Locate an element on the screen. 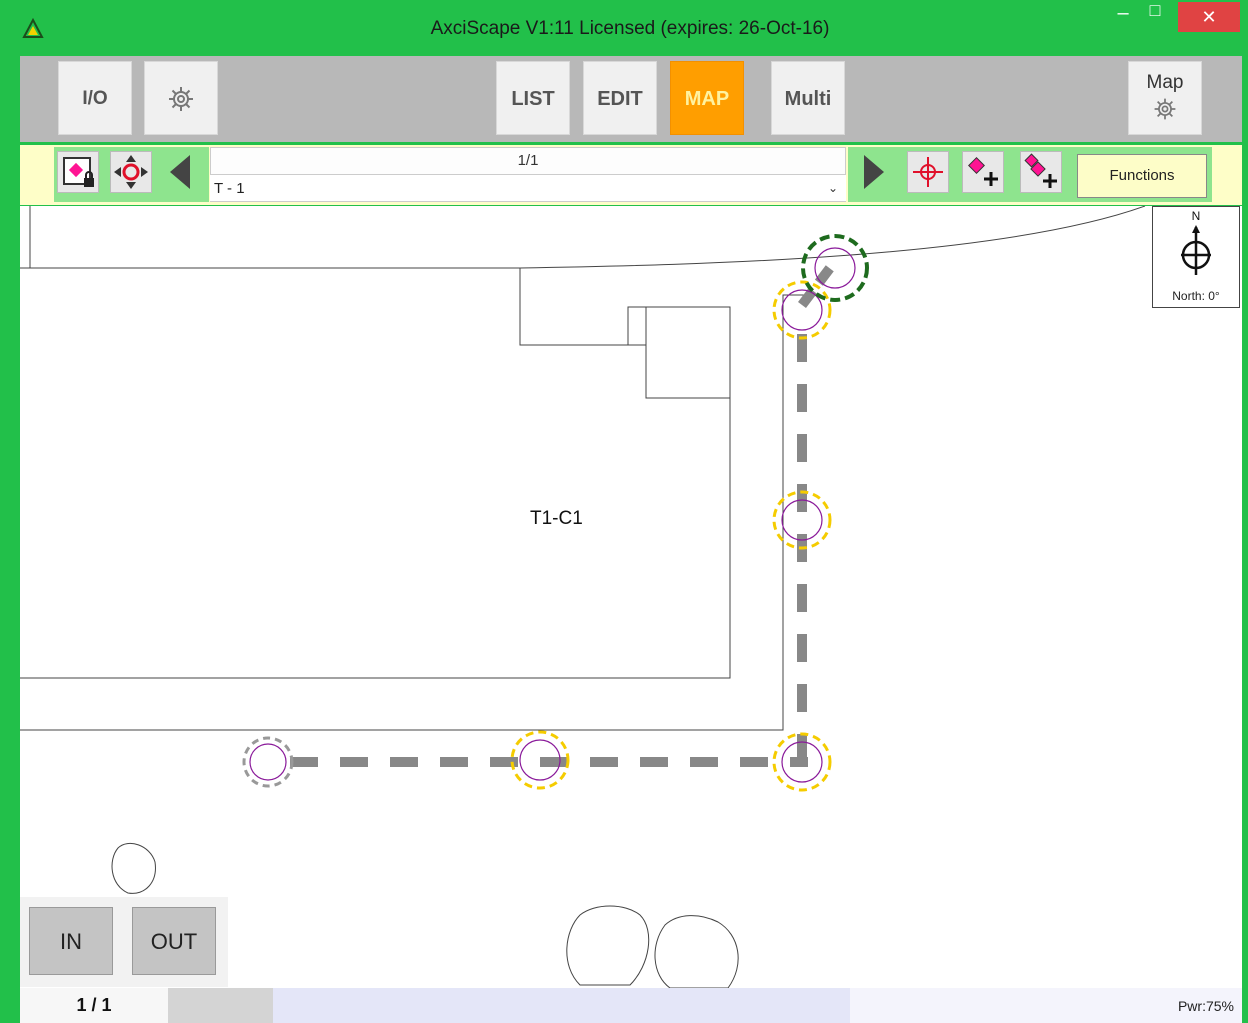 This screenshot has height=1023, width=1248. compass-heading: North: 0° is located at coordinates (1196, 296).